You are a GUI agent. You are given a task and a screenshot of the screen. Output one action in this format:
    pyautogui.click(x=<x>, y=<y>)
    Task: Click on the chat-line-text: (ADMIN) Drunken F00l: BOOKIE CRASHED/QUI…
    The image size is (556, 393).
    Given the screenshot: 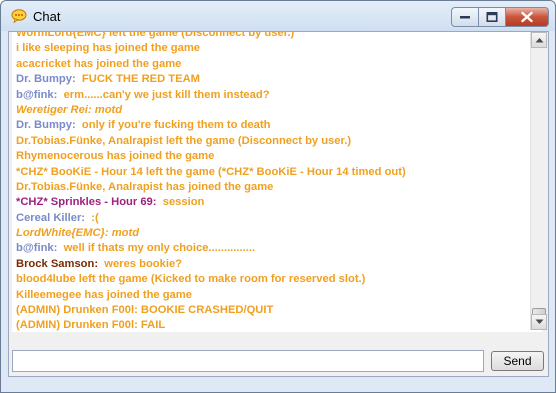 What is the action you would take?
    pyautogui.click(x=145, y=310)
    